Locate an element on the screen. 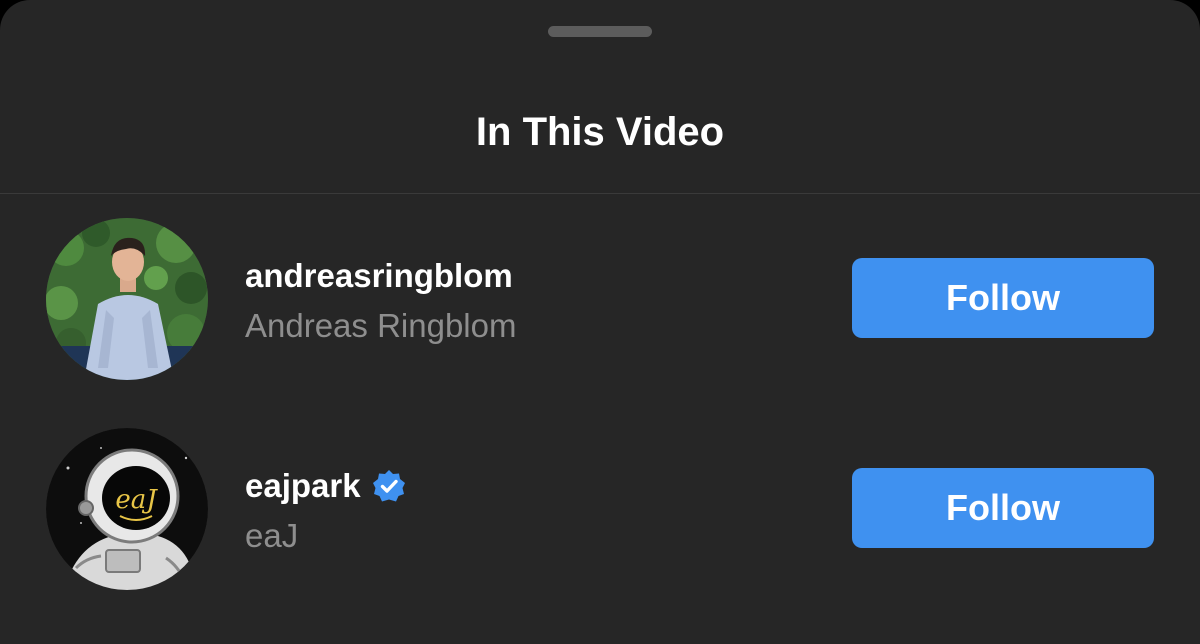 Image resolution: width=1200 pixels, height=644 pixels. username-row: eajpark is located at coordinates (325, 486).